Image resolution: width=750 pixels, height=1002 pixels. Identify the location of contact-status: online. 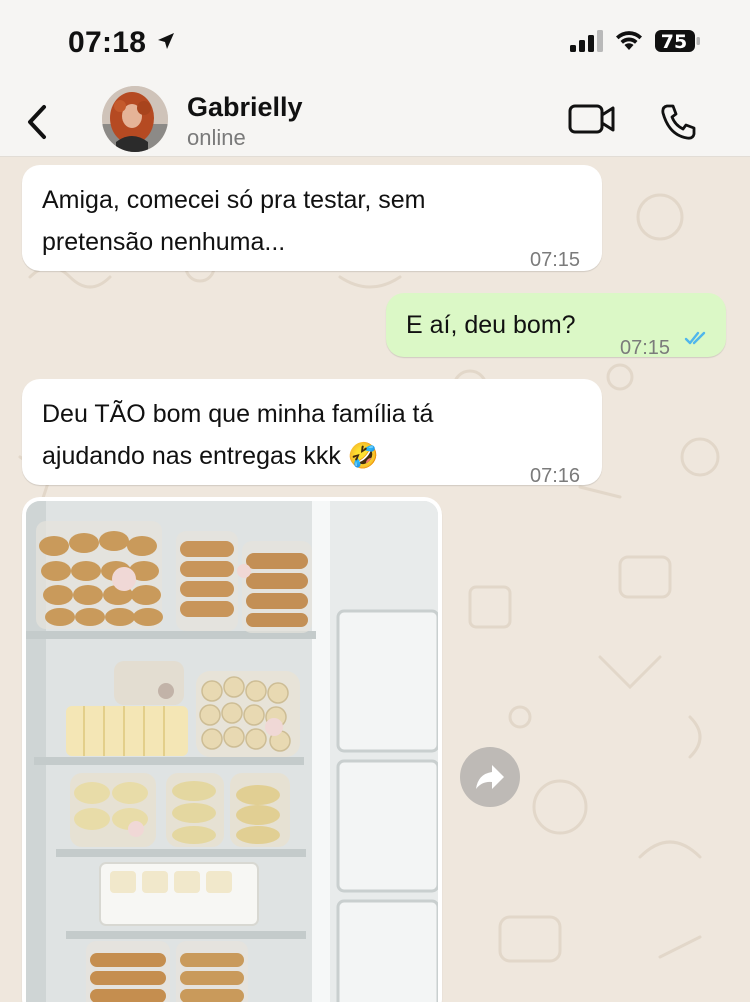
(216, 137).